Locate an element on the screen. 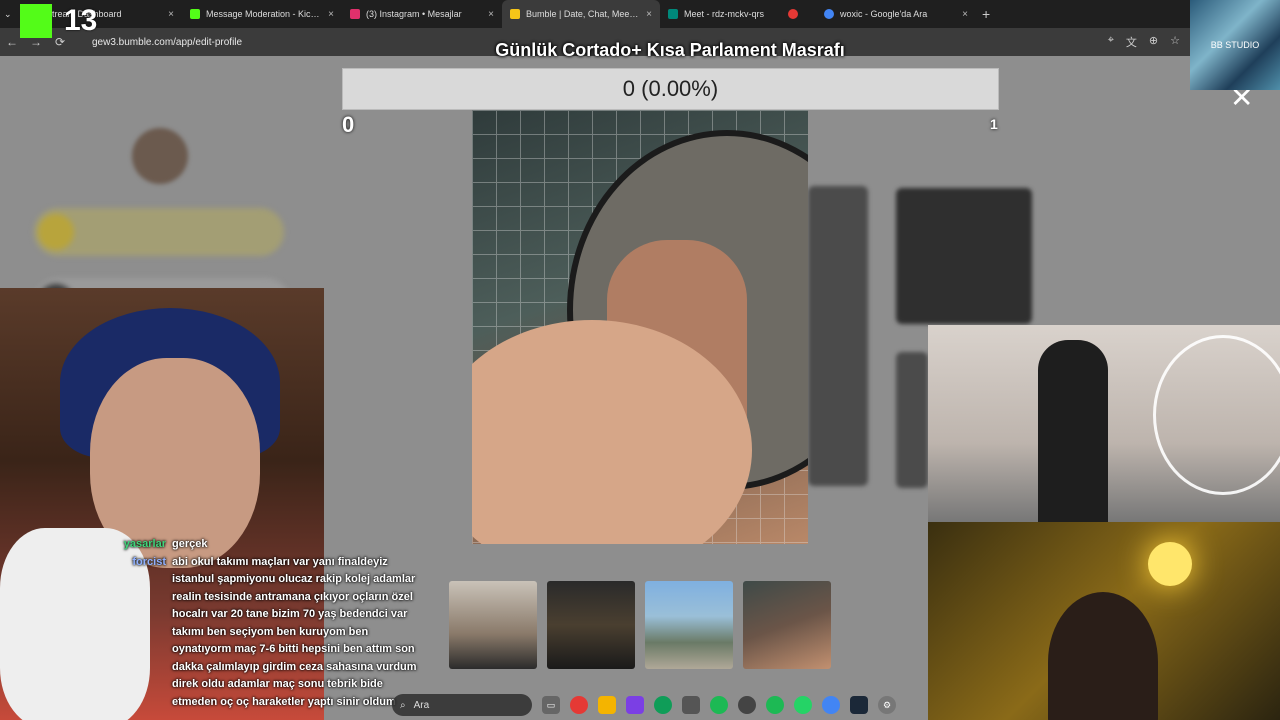 The width and height of the screenshot is (1280, 720). copilot-icon is located at coordinates (635, 705).